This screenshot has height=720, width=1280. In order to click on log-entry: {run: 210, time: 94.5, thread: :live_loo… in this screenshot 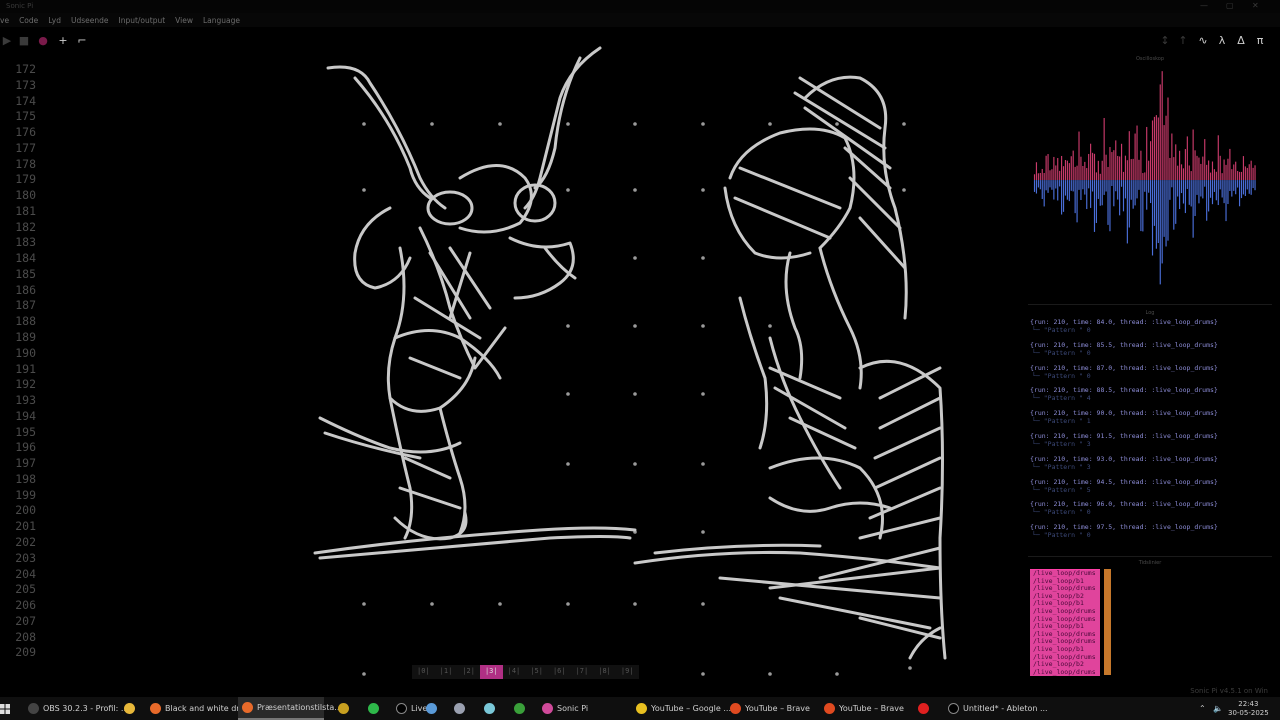, I will do `click(1150, 489)`.